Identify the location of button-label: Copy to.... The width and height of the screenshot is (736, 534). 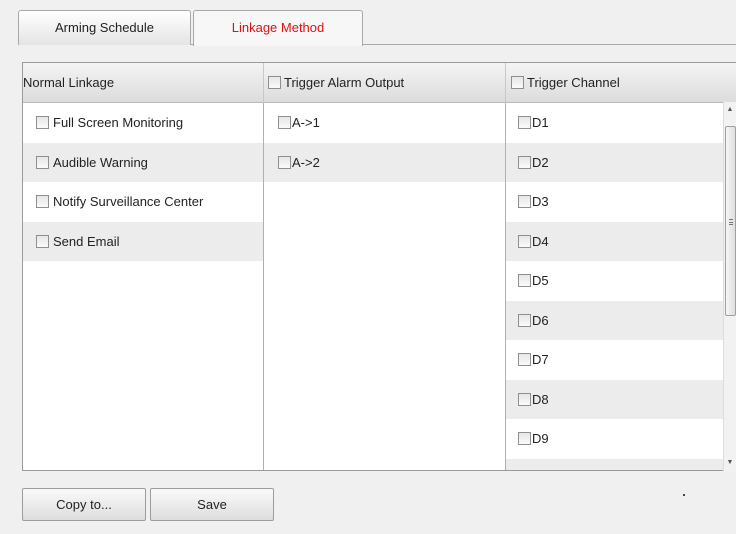
(84, 504).